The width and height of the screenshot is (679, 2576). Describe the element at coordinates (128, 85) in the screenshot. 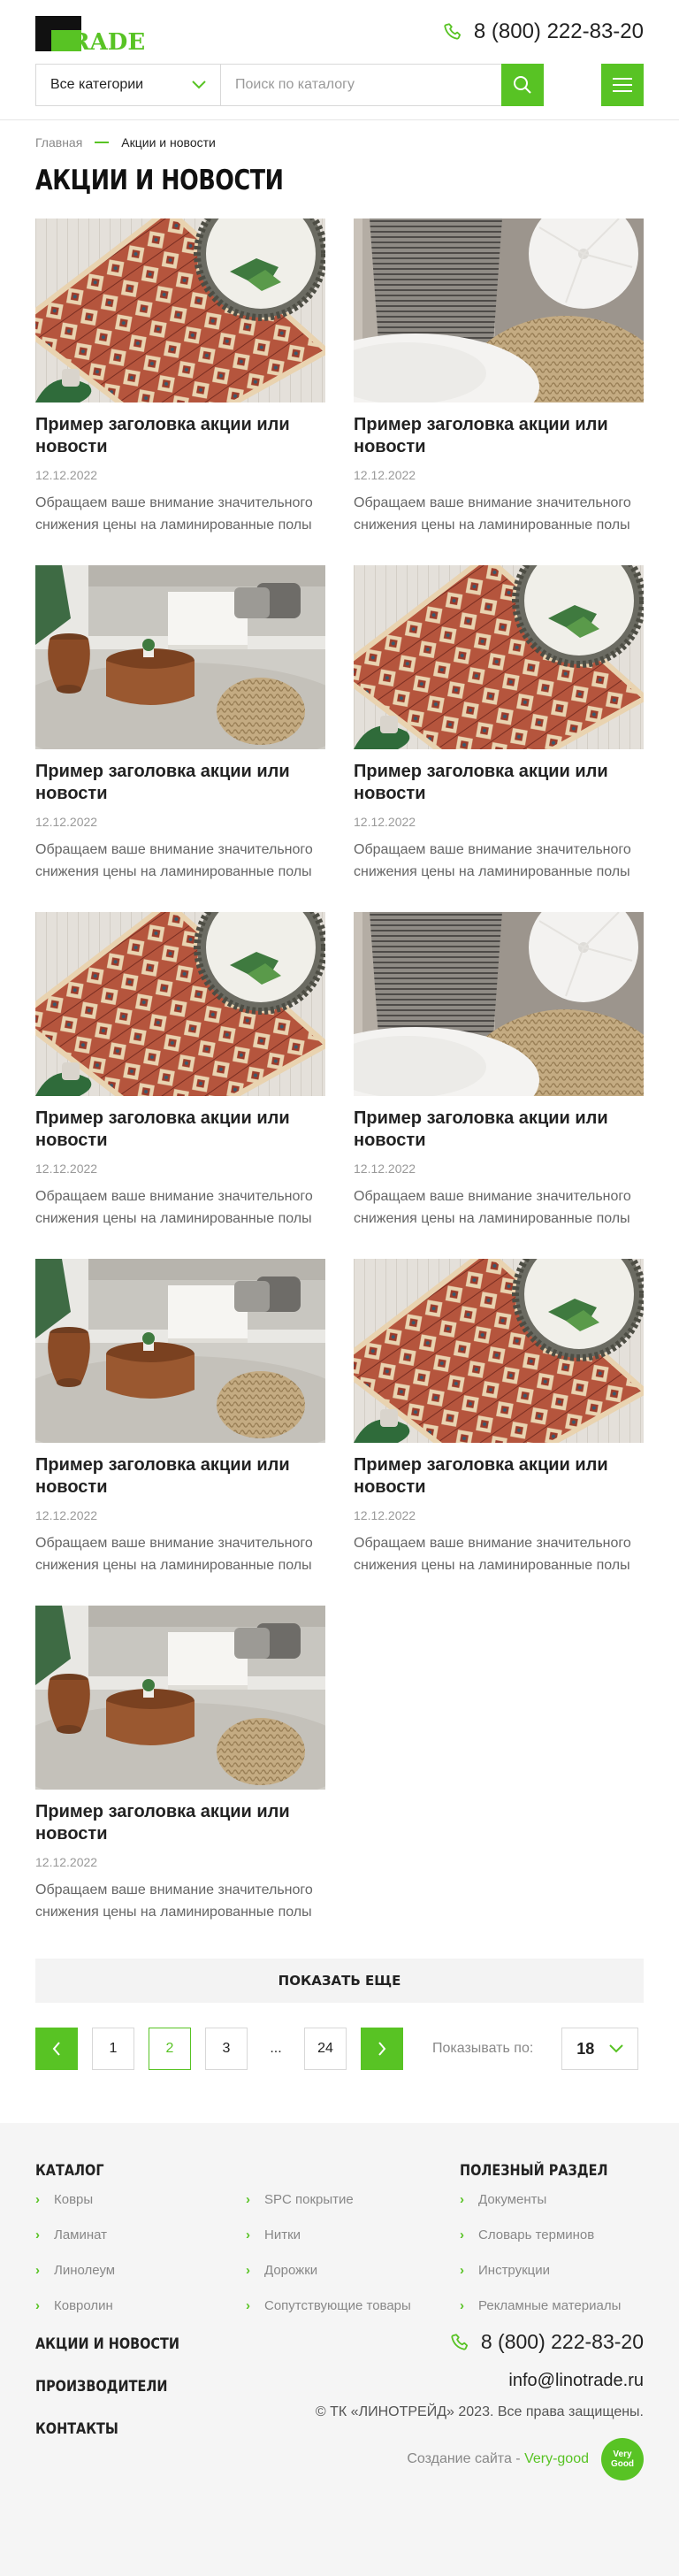

I see `category-select: Все категории` at that location.